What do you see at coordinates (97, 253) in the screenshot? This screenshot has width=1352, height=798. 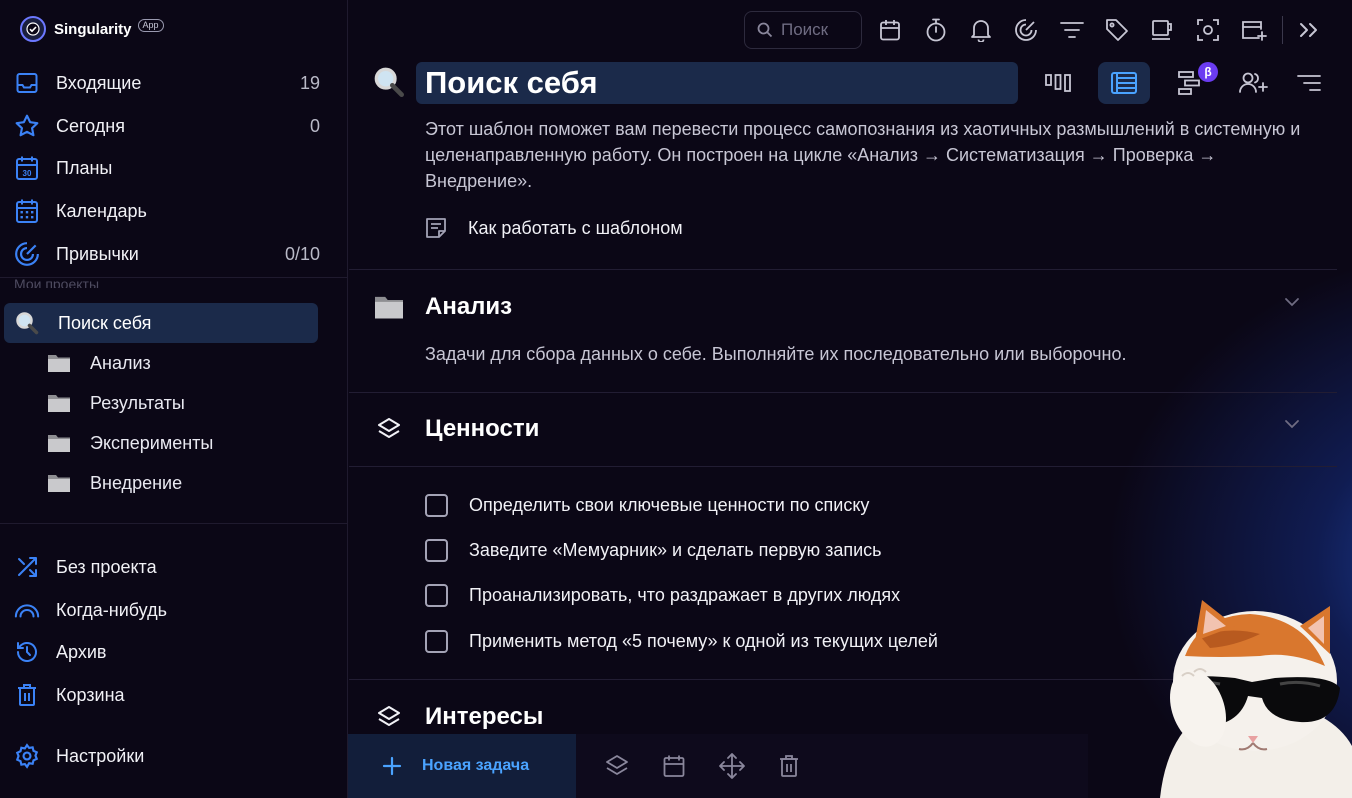 I see `sidebar-item-label: Привычки` at bounding box center [97, 253].